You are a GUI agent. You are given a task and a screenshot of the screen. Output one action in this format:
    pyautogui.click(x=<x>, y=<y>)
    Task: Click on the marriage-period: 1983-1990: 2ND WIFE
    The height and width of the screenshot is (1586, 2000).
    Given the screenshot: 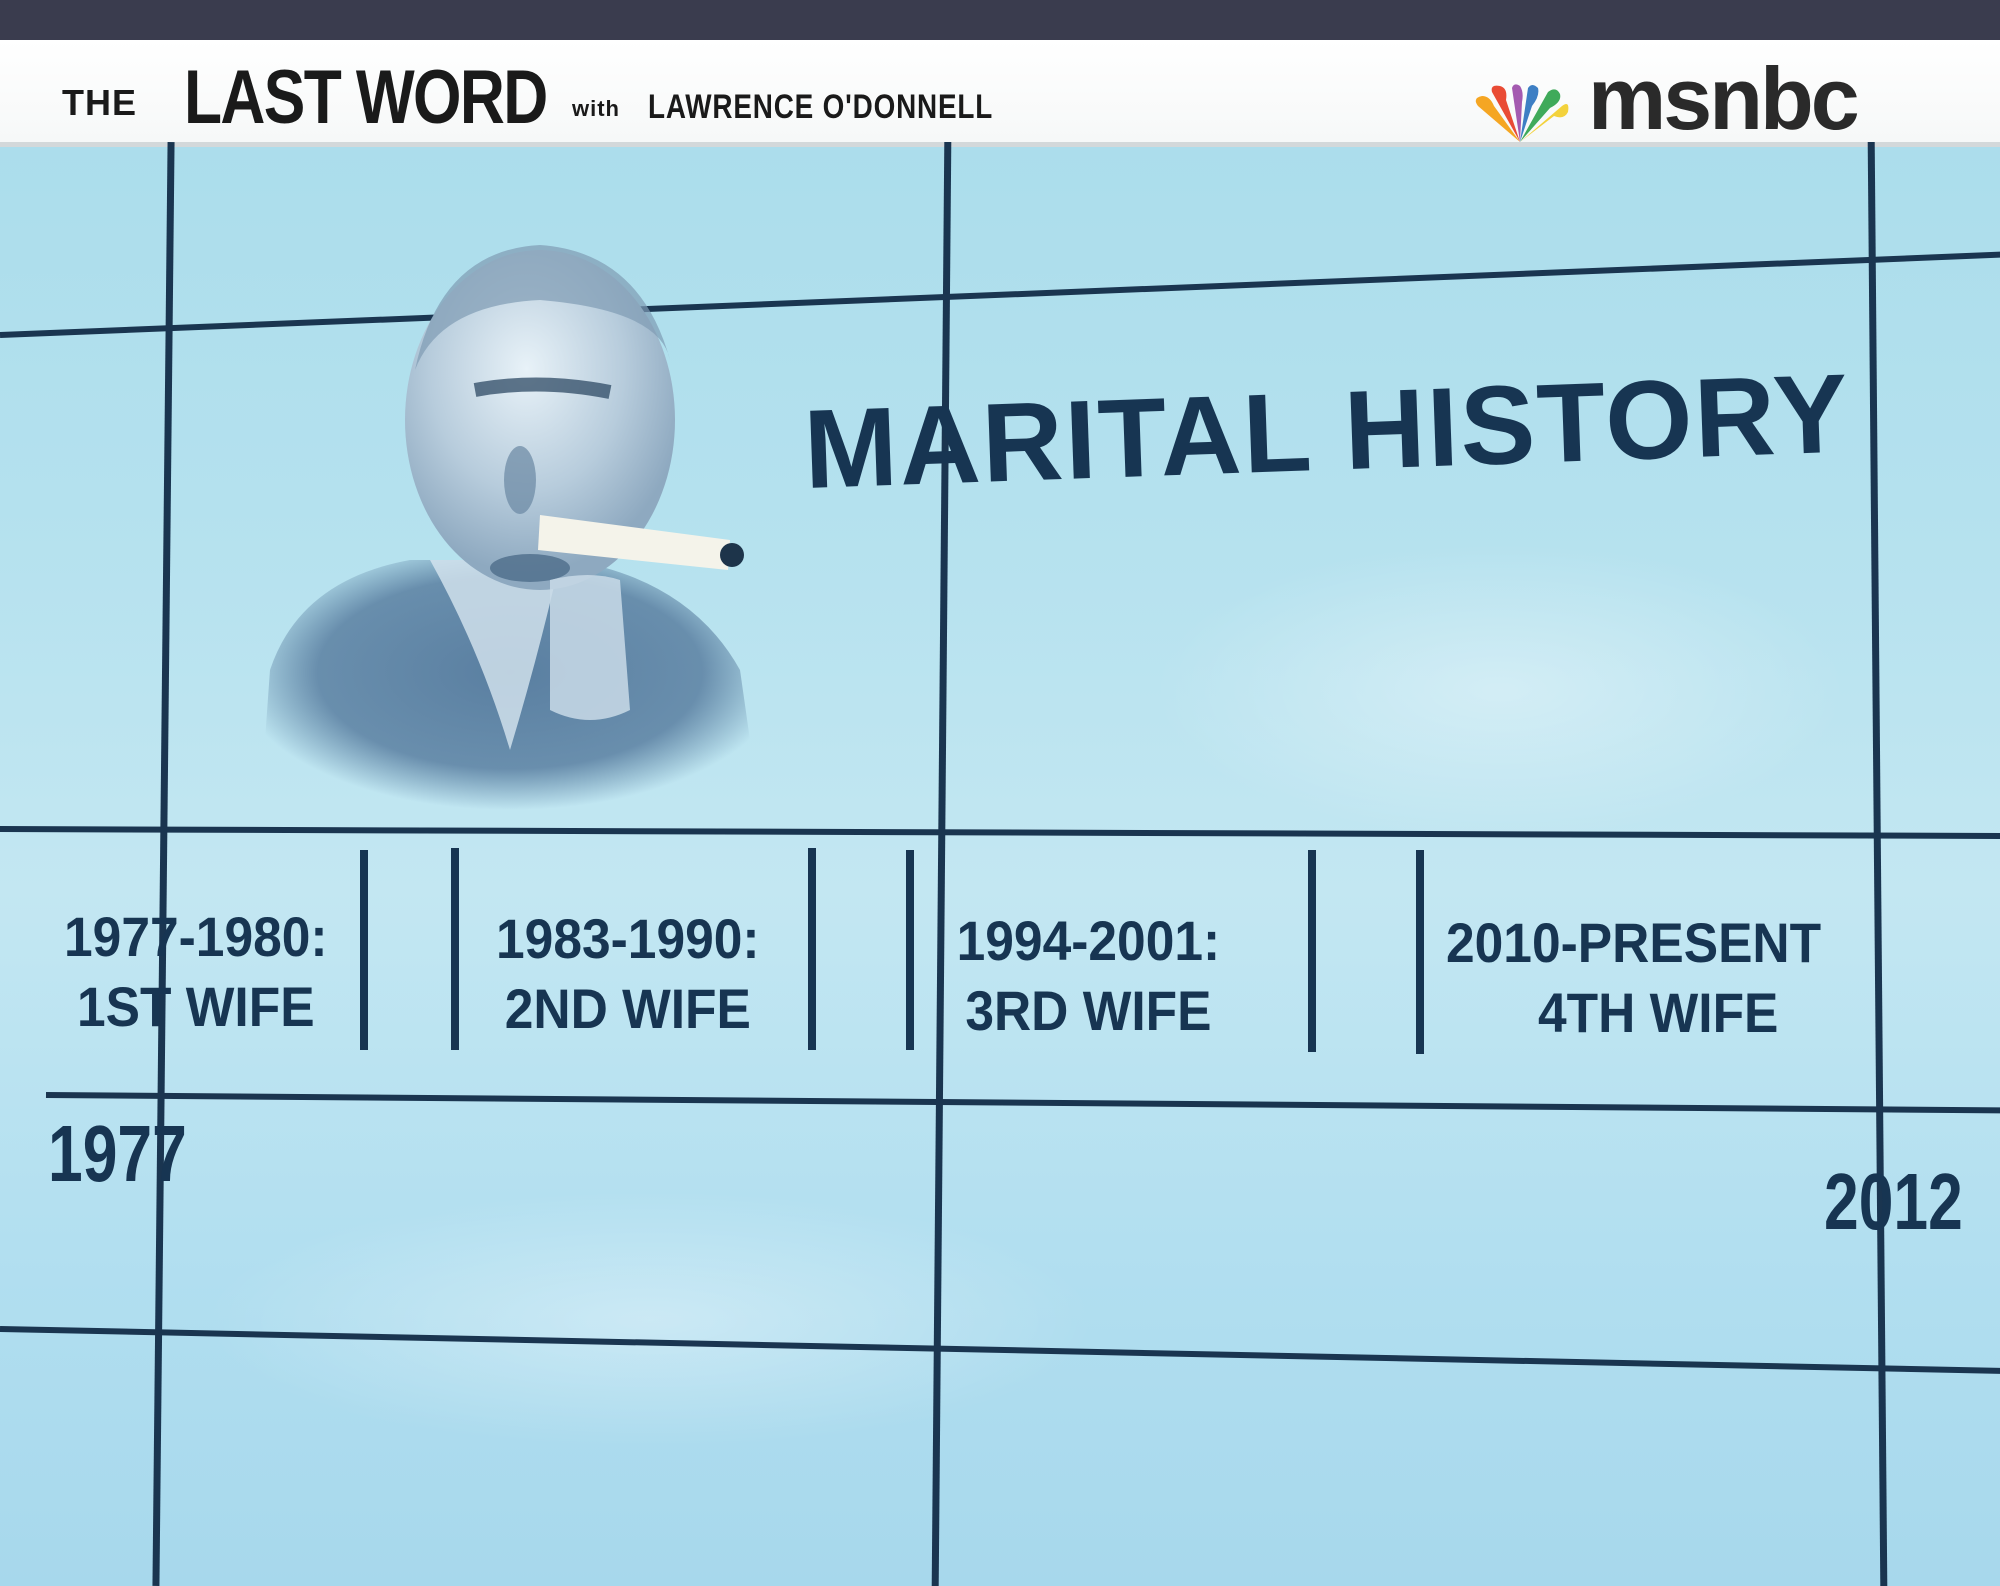 What is the action you would take?
    pyautogui.click(x=628, y=974)
    